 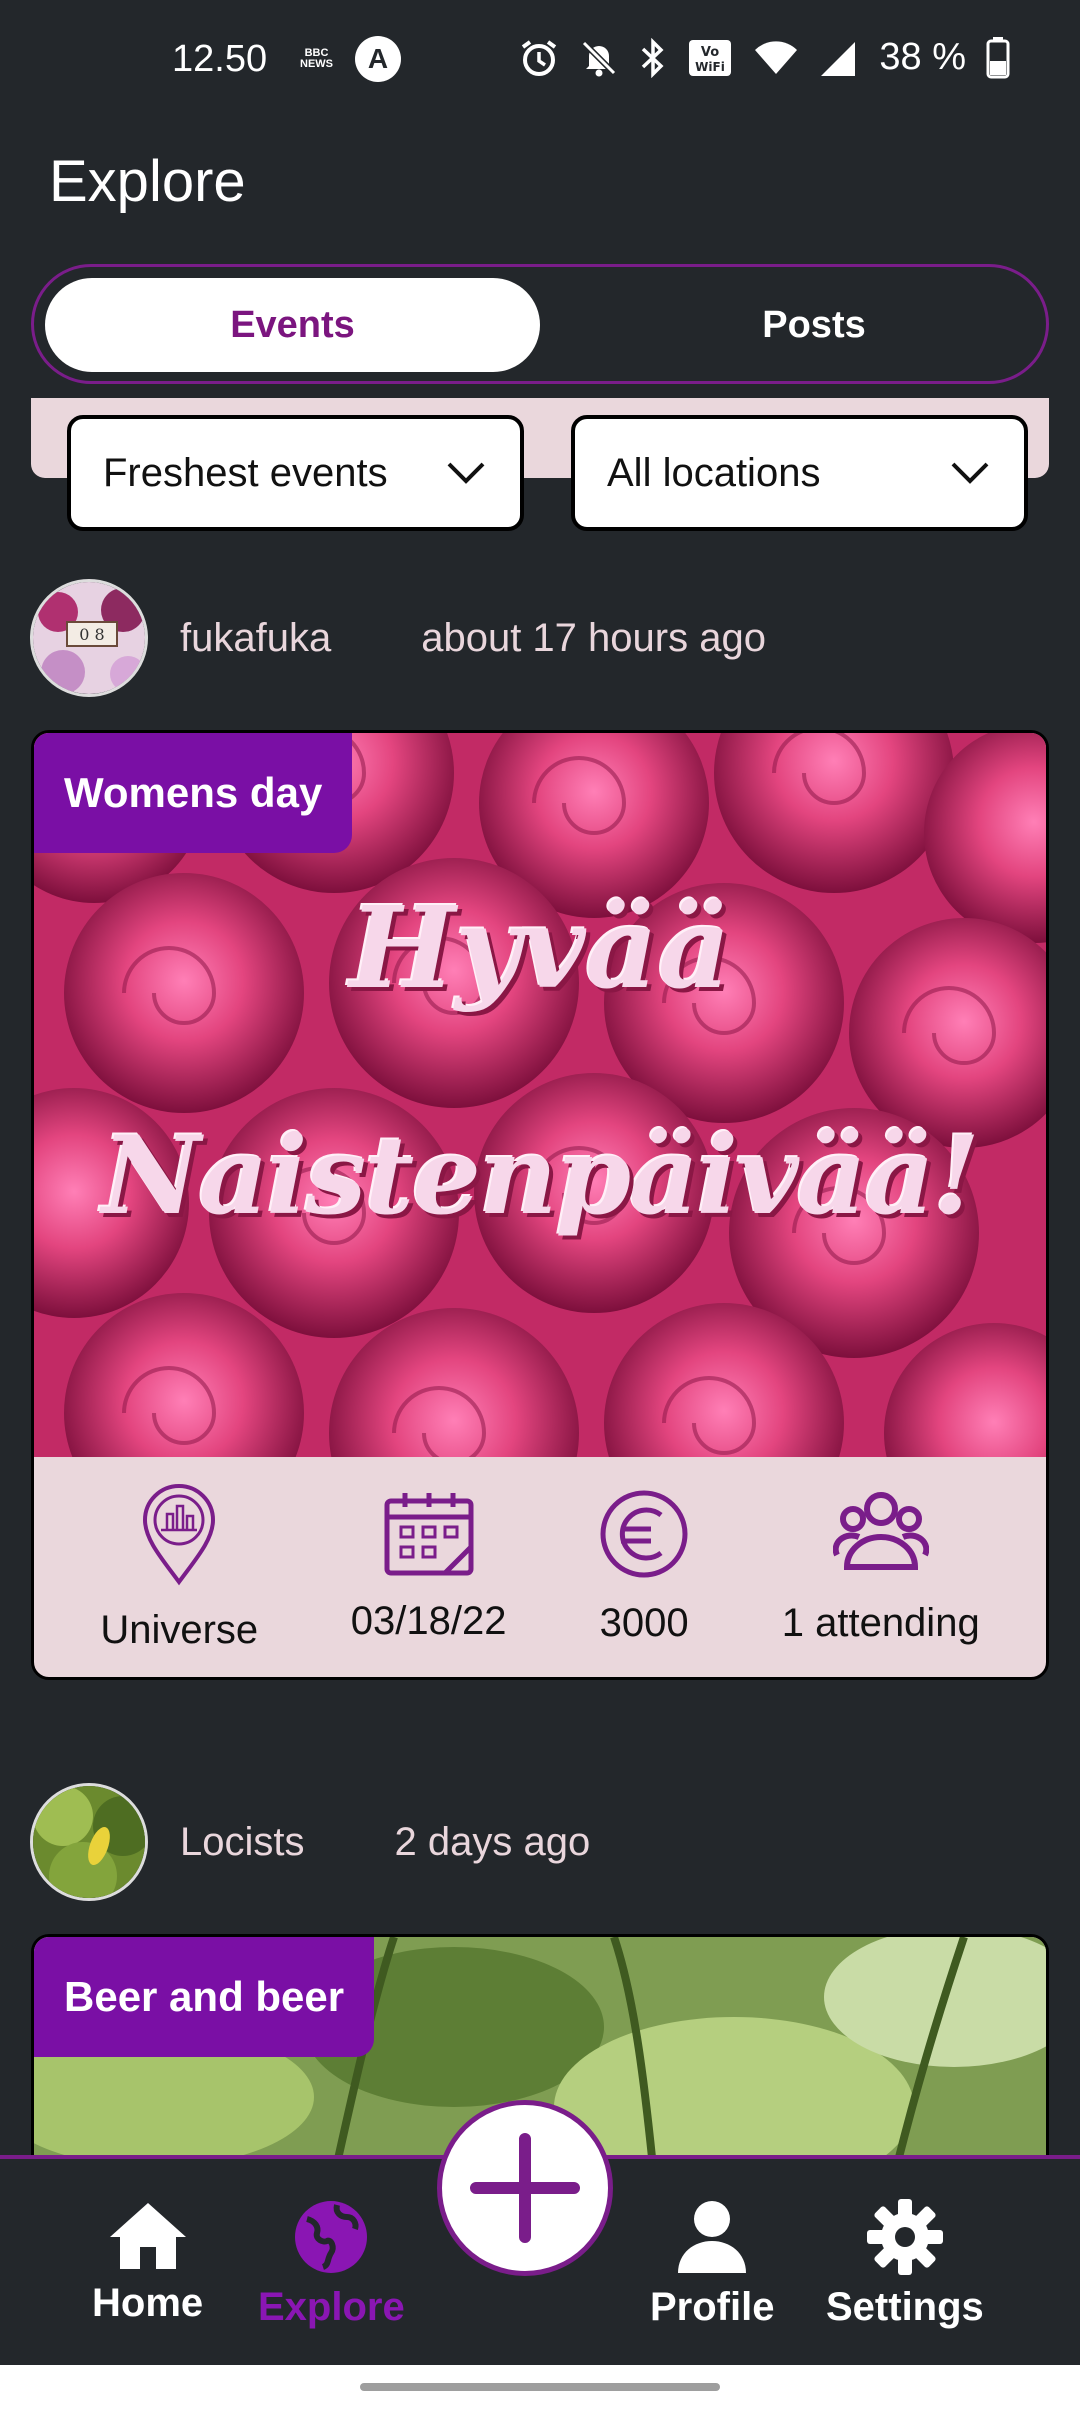 I want to click on event-attendees: 1 attending, so click(x=881, y=1567).